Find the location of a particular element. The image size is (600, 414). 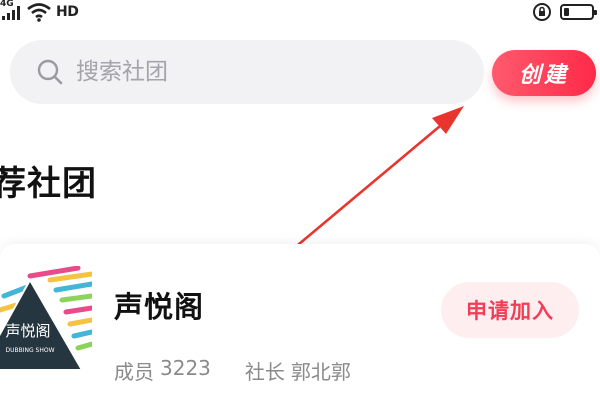

leader-name: 郭北郭 is located at coordinates (320, 372).